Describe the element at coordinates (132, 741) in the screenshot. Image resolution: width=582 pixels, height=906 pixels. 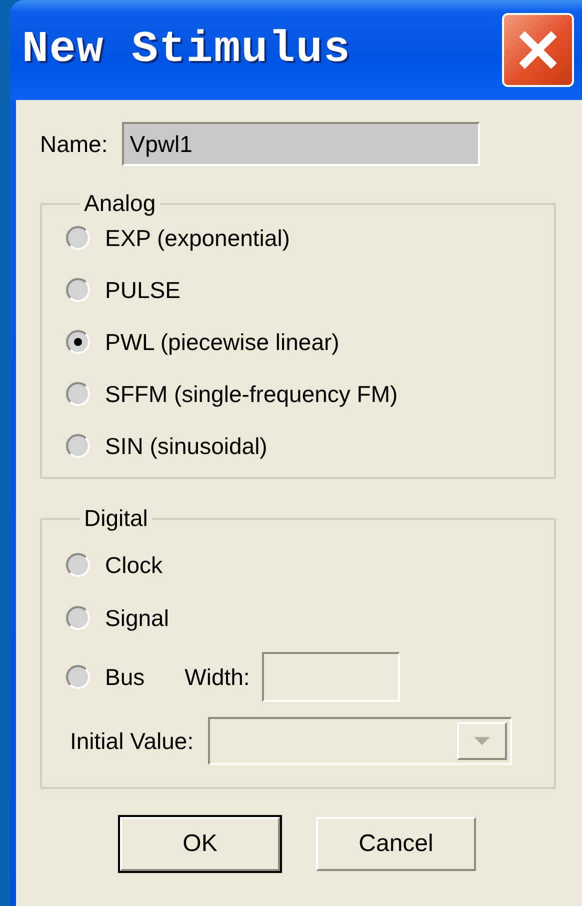
I see `initial-value-label: Initial Value:` at that location.